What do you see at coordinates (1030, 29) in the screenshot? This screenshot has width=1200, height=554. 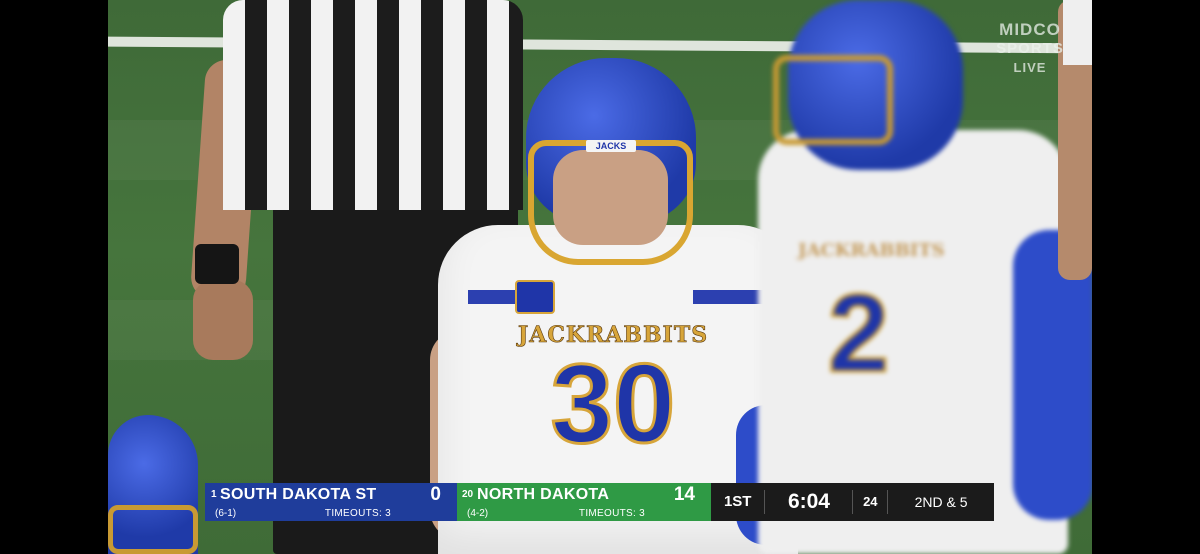 I see `watermark-line1: MIDCO` at bounding box center [1030, 29].